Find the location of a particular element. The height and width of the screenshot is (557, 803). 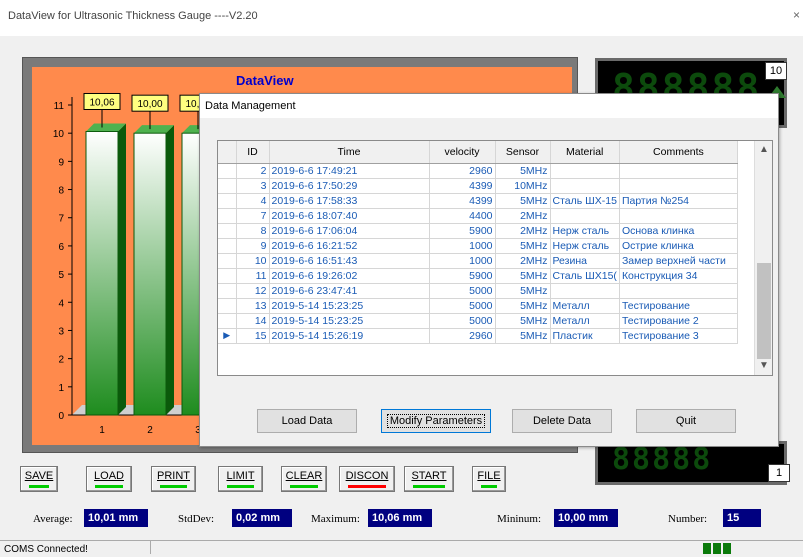

load-button: LOAD is located at coordinates (109, 479).